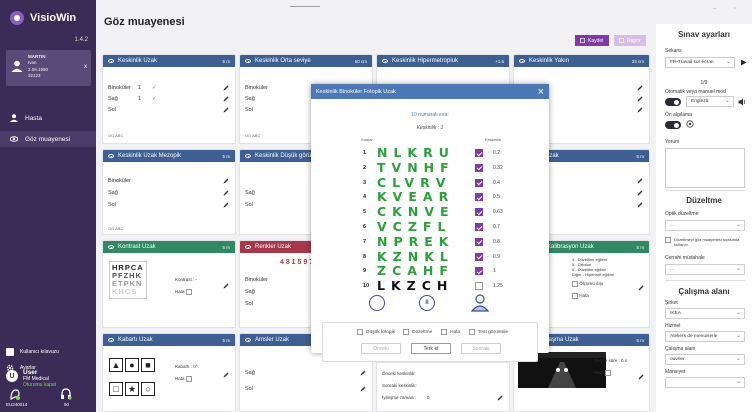  I want to click on error-label: Hata, so click(183, 379).